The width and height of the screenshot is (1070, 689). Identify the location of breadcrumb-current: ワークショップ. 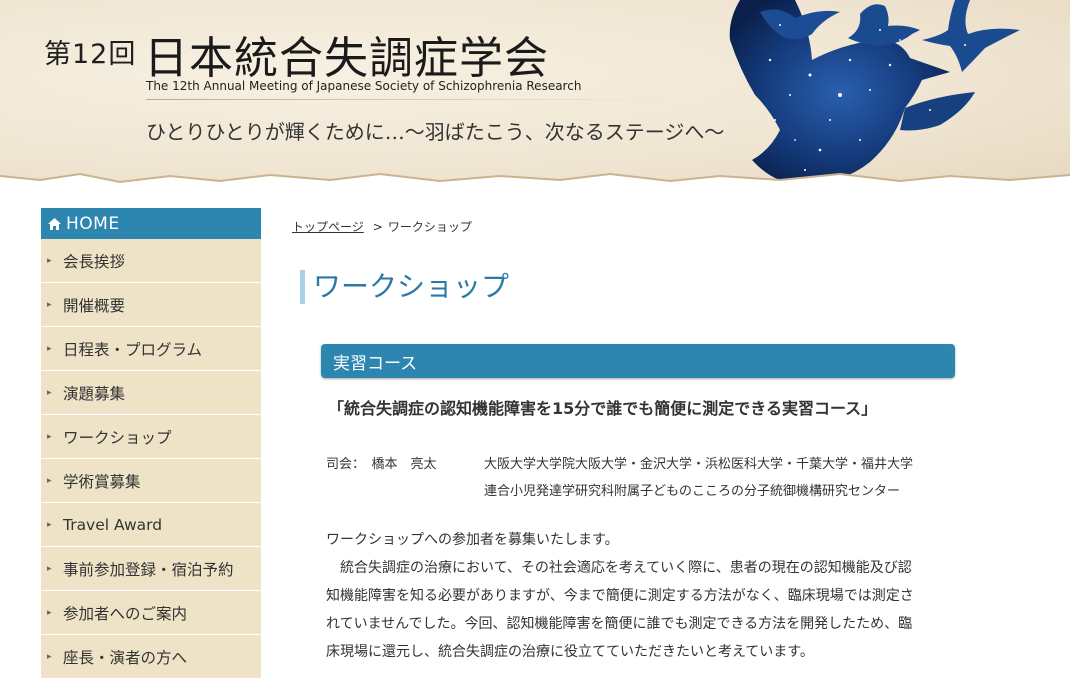
(429, 227).